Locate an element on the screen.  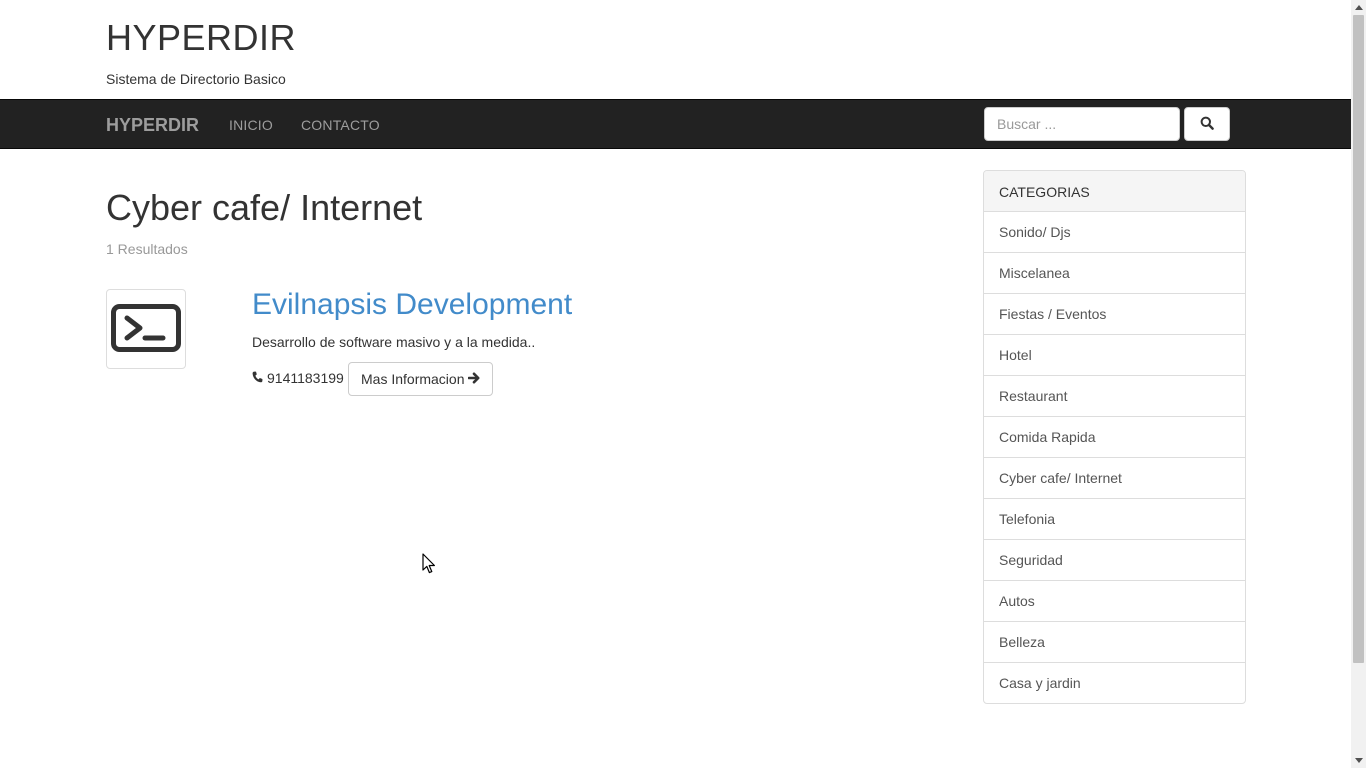
mouse-cursor-icon is located at coordinates (429, 565).